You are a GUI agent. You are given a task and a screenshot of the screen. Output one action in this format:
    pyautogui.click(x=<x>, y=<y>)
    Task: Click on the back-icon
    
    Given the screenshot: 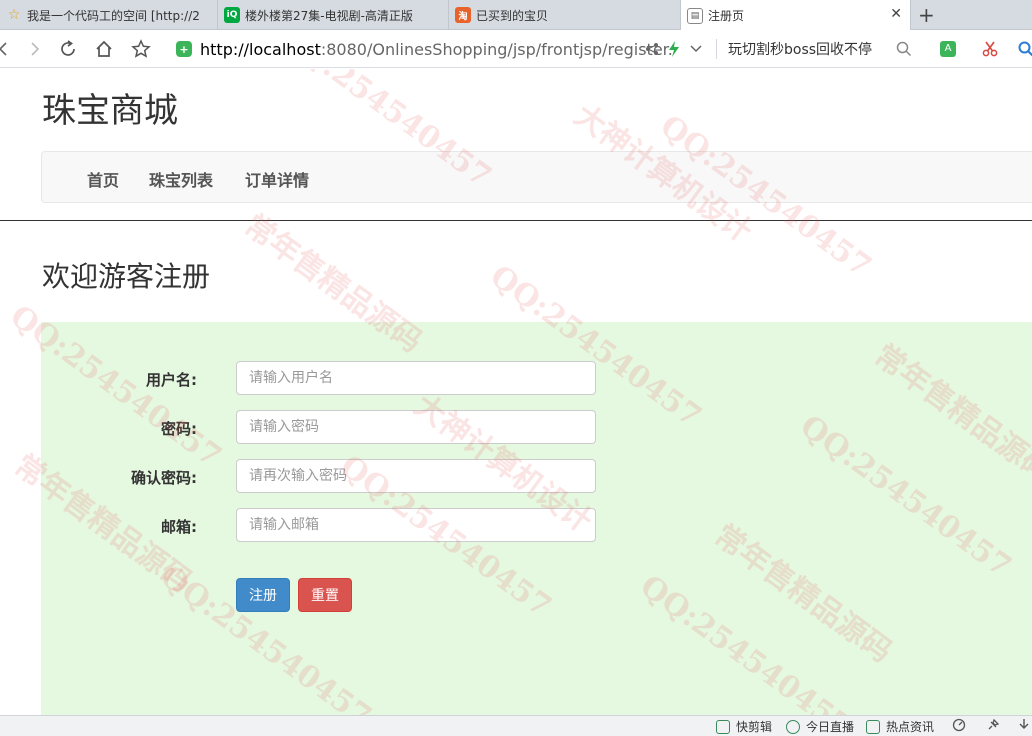 What is the action you would take?
    pyautogui.click(x=8, y=49)
    